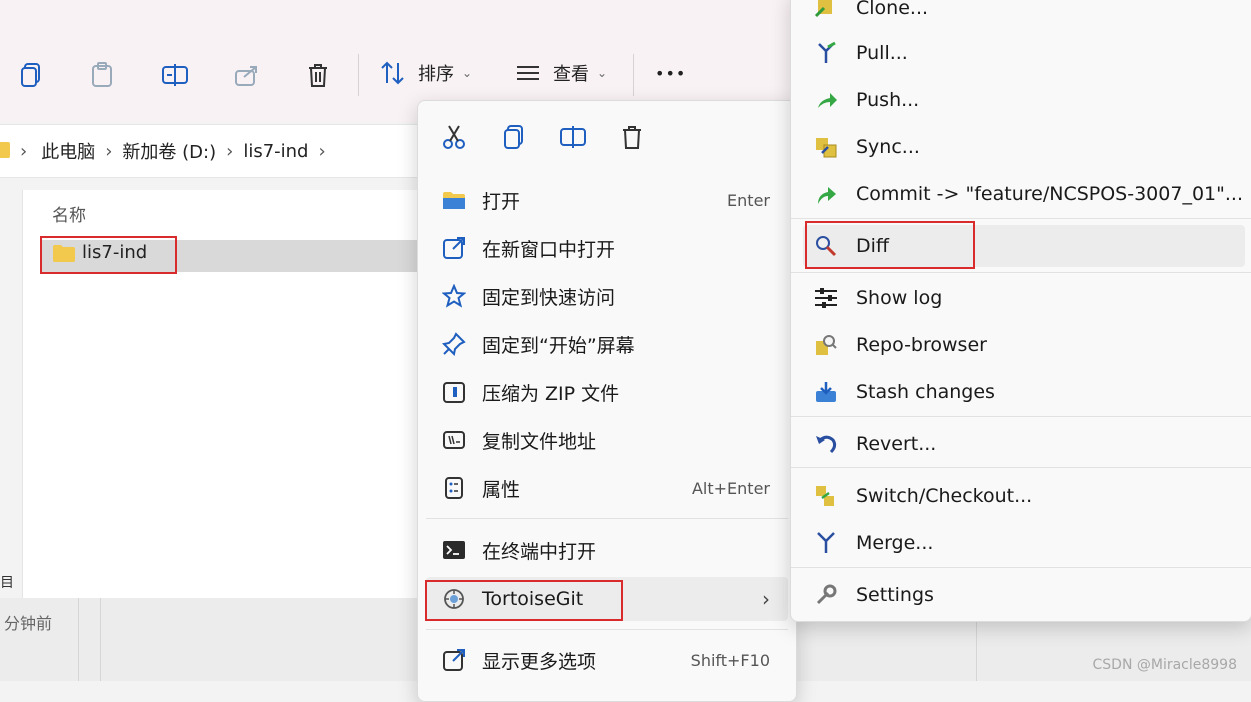 This screenshot has width=1251, height=702. I want to click on submenu-item-settings: Settings, so click(1021, 595).